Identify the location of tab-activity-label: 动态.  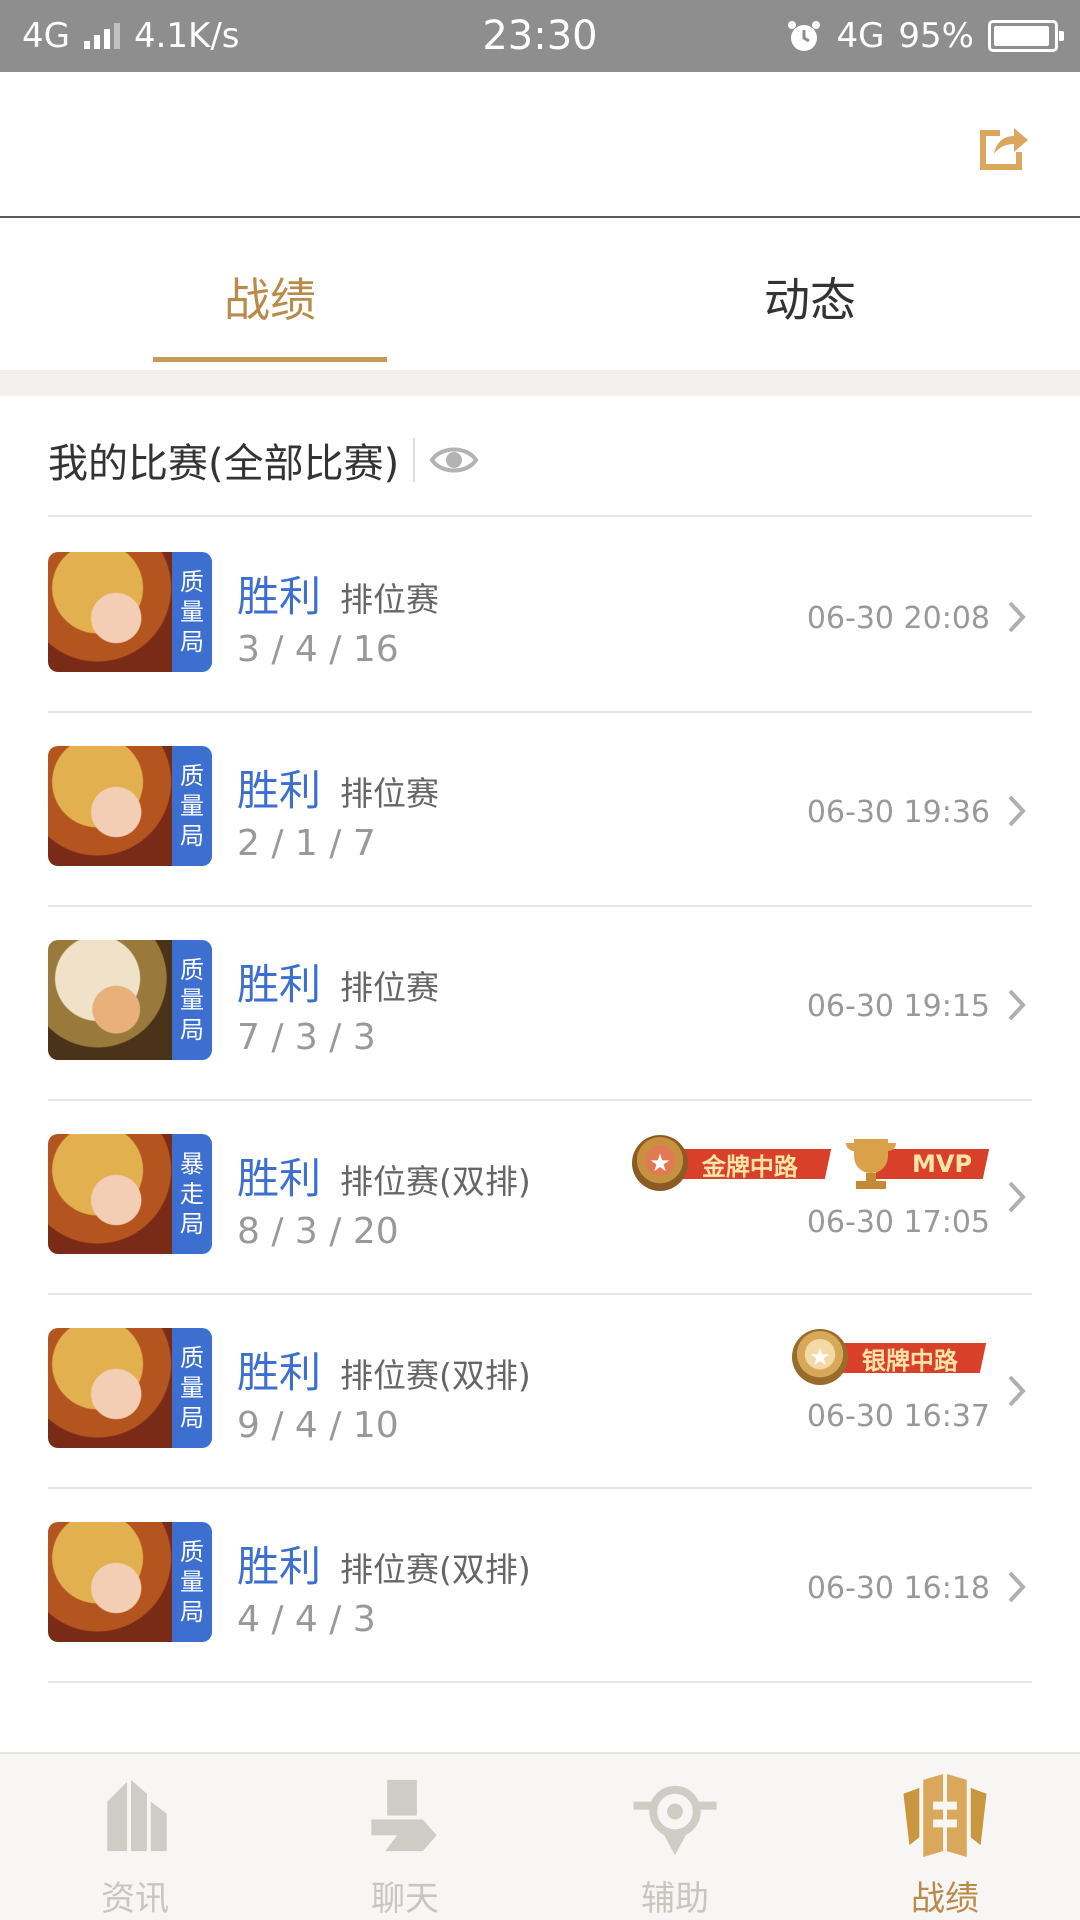
(810, 300).